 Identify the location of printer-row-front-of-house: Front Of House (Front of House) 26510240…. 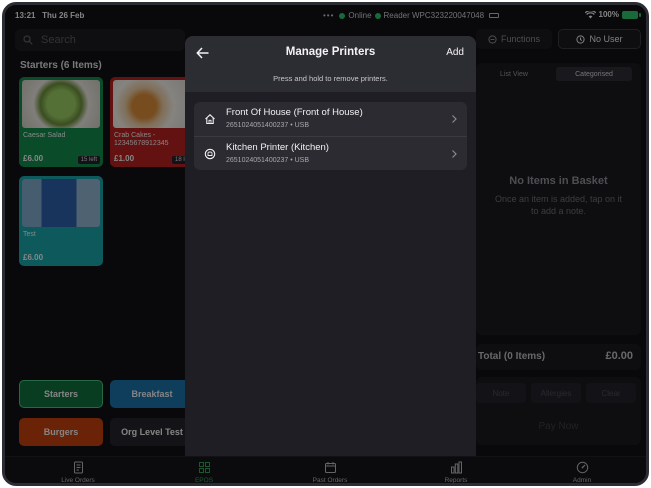
(330, 119).